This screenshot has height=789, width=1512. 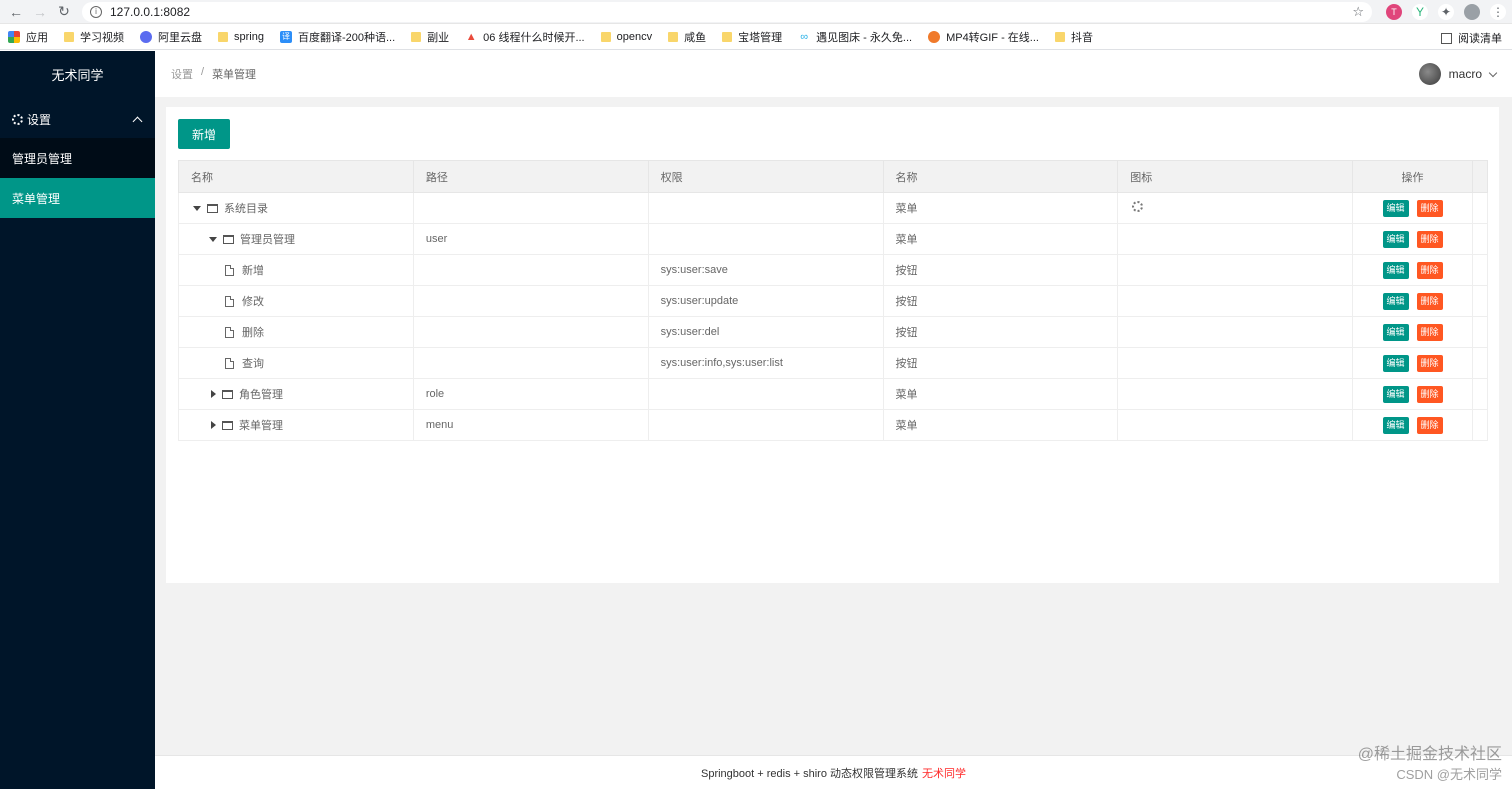 I want to click on reload-icon: ↻, so click(x=64, y=12).